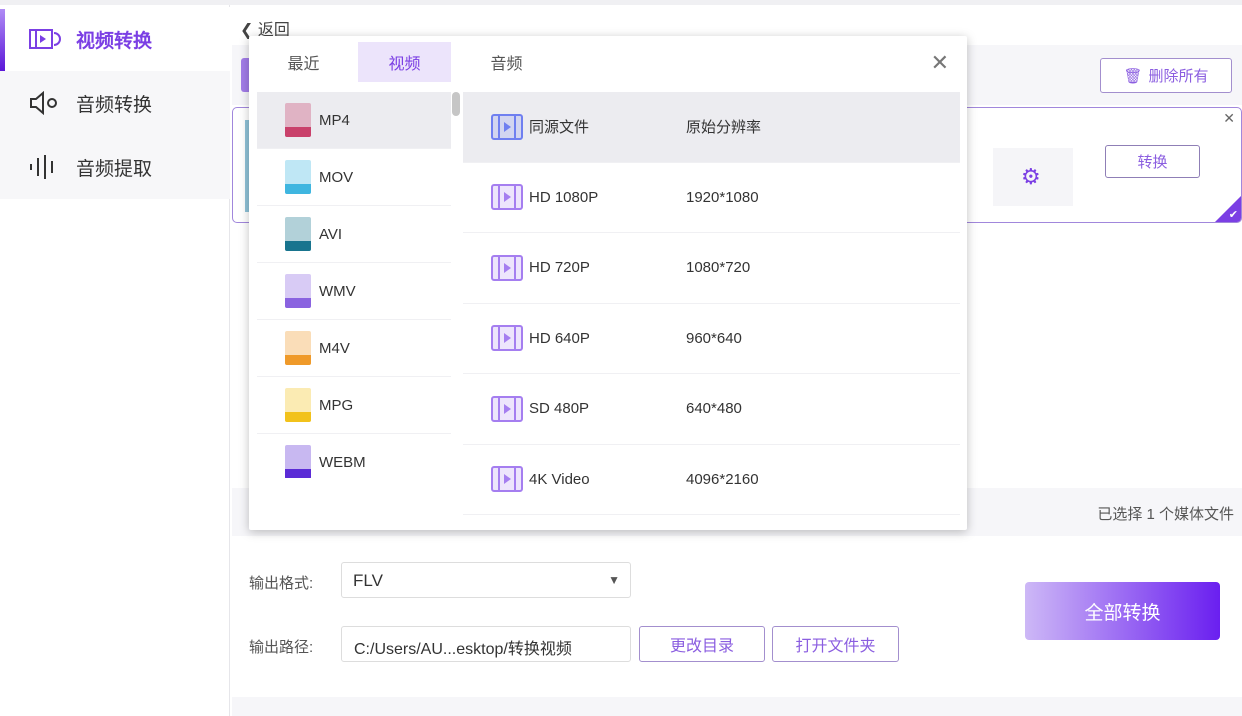 The height and width of the screenshot is (716, 1242). I want to click on remove-file-close-icon: ✕, so click(1229, 118).